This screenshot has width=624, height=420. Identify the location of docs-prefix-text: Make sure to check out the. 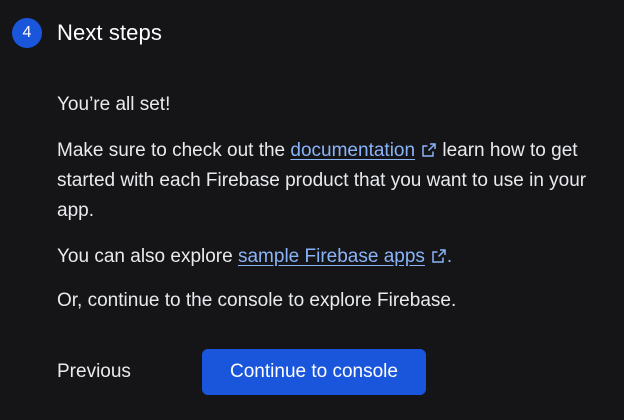
(174, 150).